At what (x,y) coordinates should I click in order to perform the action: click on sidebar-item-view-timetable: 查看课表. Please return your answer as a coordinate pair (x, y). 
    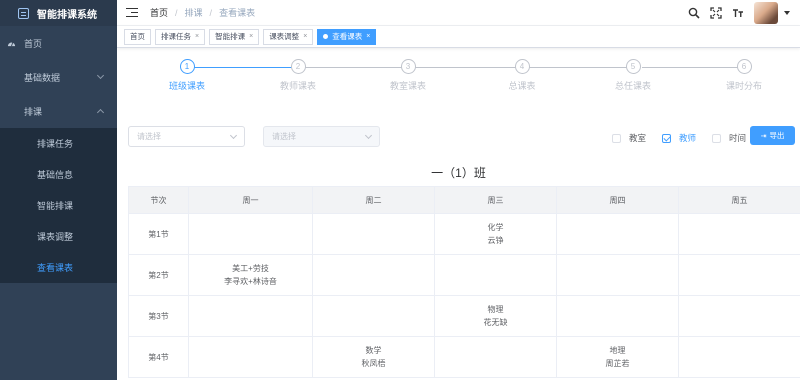
    Looking at the image, I should click on (58, 267).